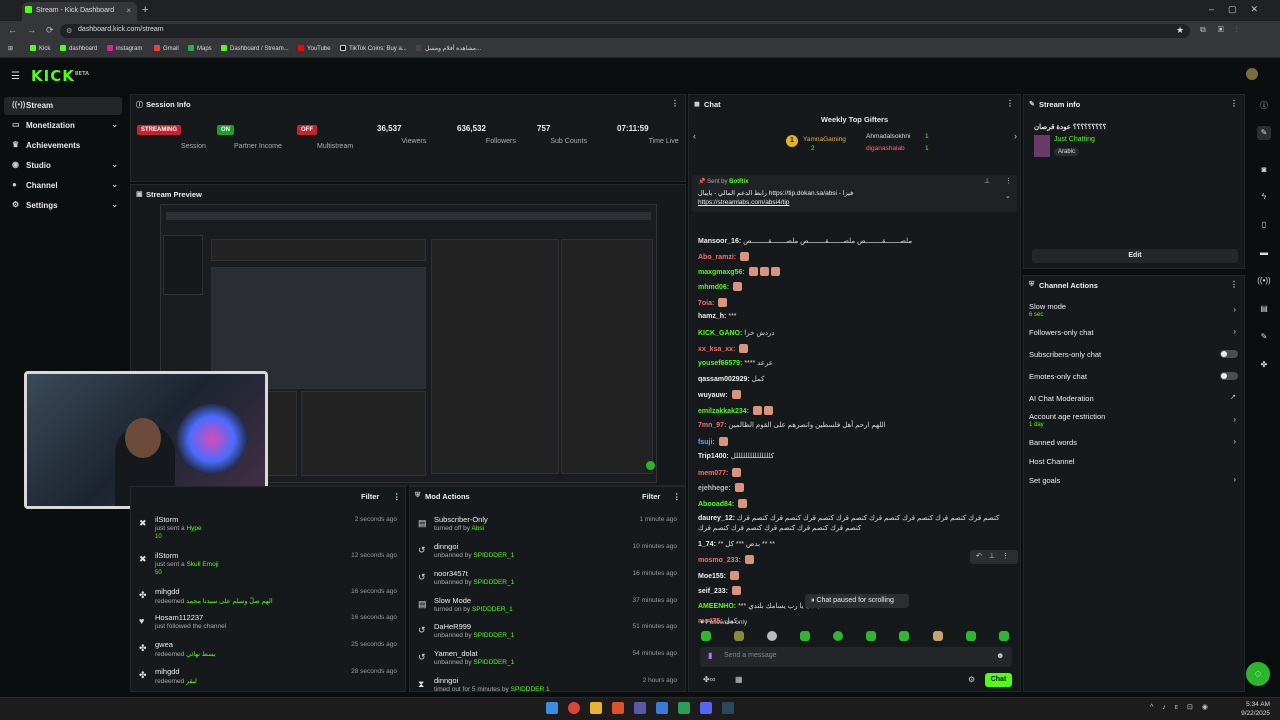 Image resolution: width=1280 pixels, height=720 pixels. What do you see at coordinates (78, 48) in the screenshot?
I see `bookmark-dashboard: dashboard` at bounding box center [78, 48].